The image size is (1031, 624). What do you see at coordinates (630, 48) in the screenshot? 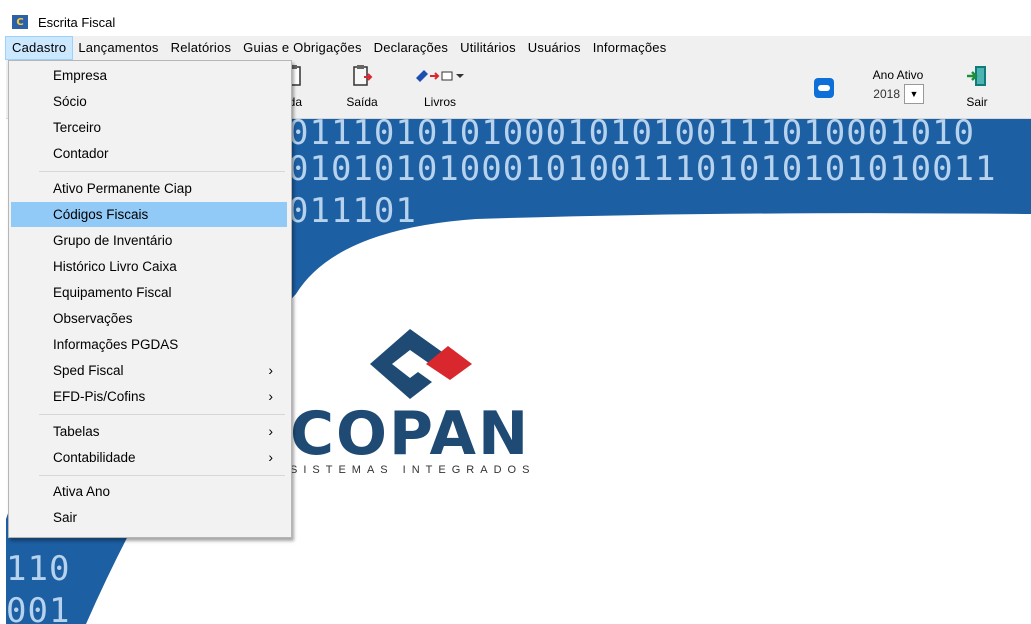
I see `menu-informacoes: Informações` at bounding box center [630, 48].